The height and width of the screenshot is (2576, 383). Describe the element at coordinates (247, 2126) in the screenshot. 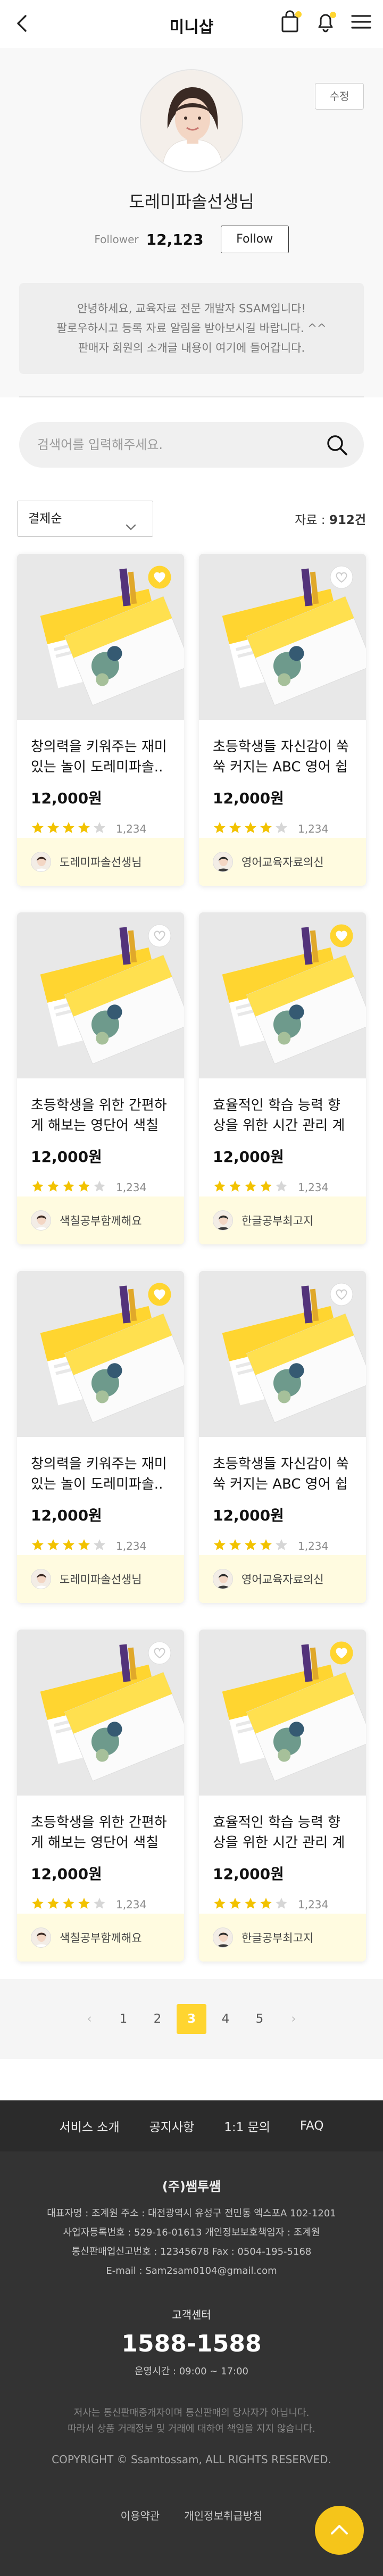

I see `footer-nav-inquiry: 1:1 문의` at that location.